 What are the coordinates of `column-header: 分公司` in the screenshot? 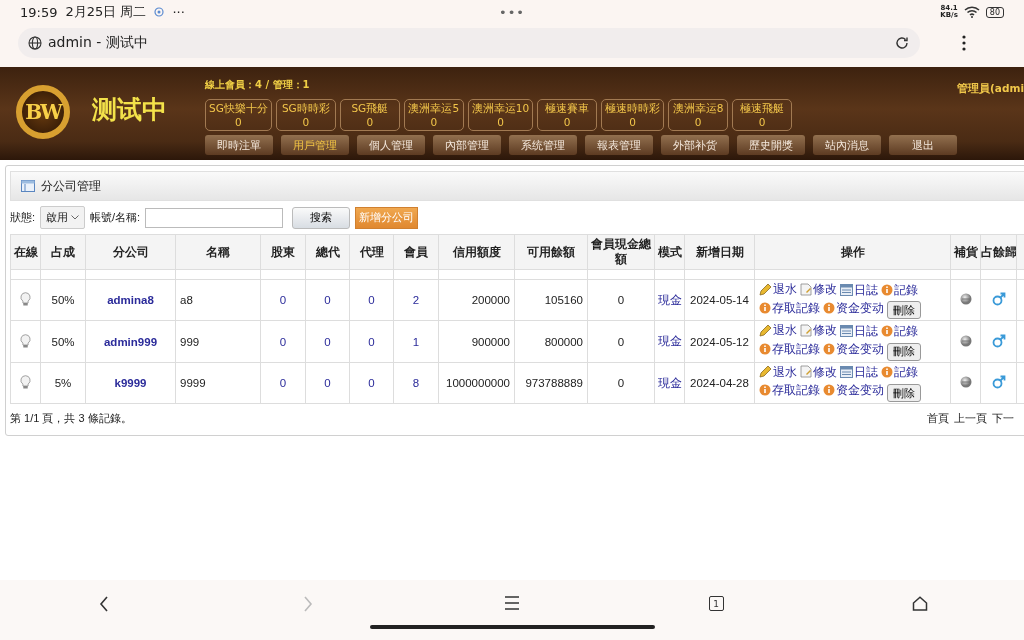 It's located at (130, 252).